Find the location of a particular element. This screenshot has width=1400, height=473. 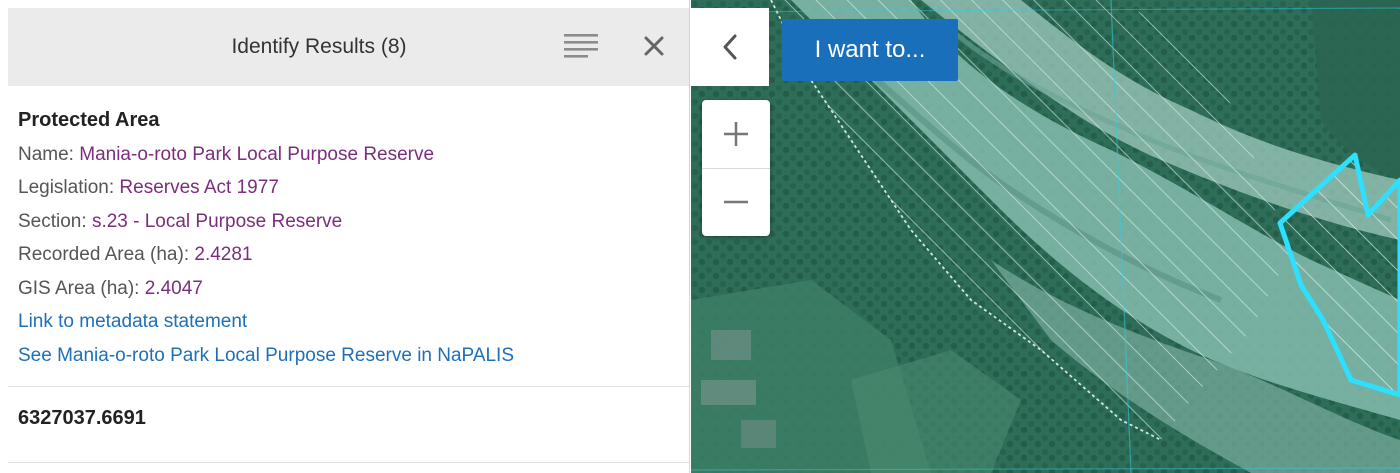

zoom-control is located at coordinates (736, 168).